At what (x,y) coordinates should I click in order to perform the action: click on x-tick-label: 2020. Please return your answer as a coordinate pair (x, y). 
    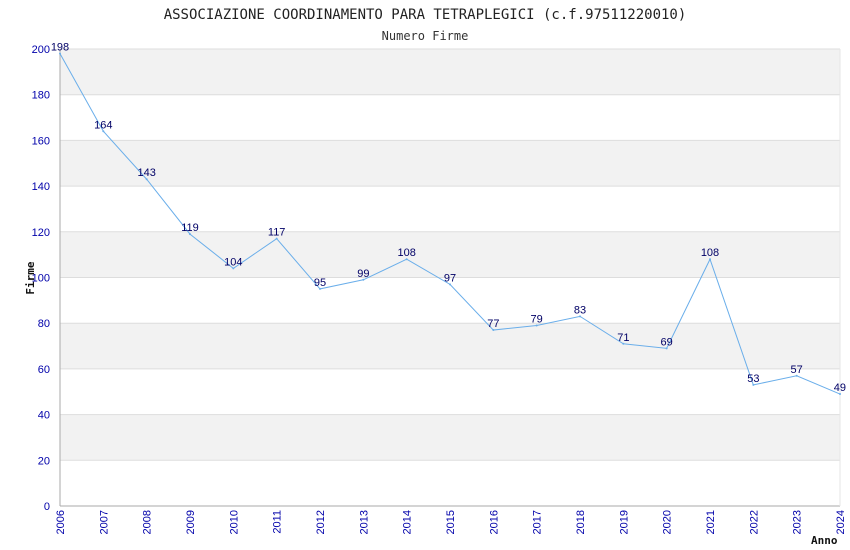
    Looking at the image, I should click on (668, 522).